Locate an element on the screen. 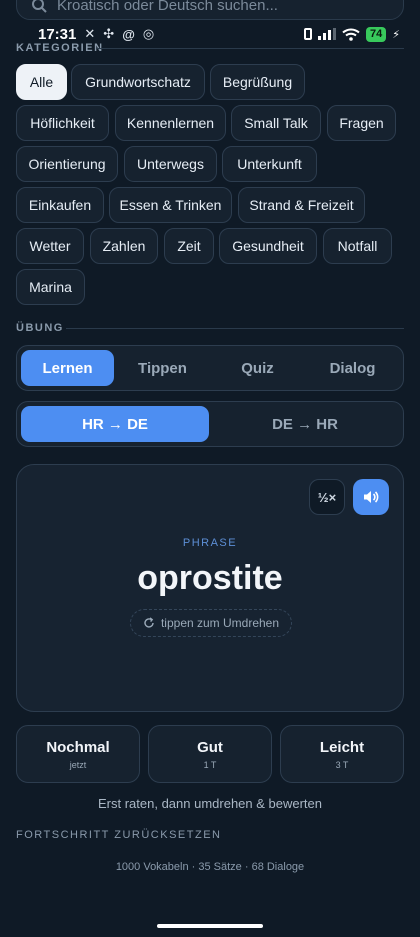  category-chip-alle: Alle is located at coordinates (41, 82).